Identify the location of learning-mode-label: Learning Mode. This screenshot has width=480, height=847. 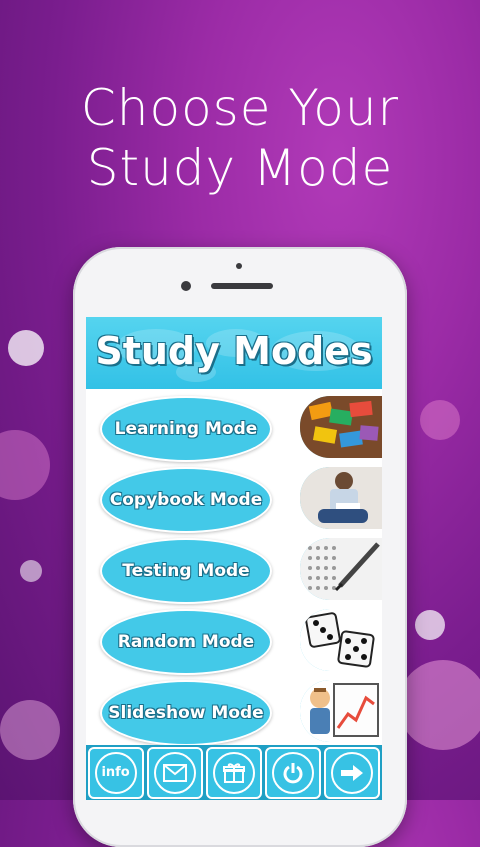
(186, 429).